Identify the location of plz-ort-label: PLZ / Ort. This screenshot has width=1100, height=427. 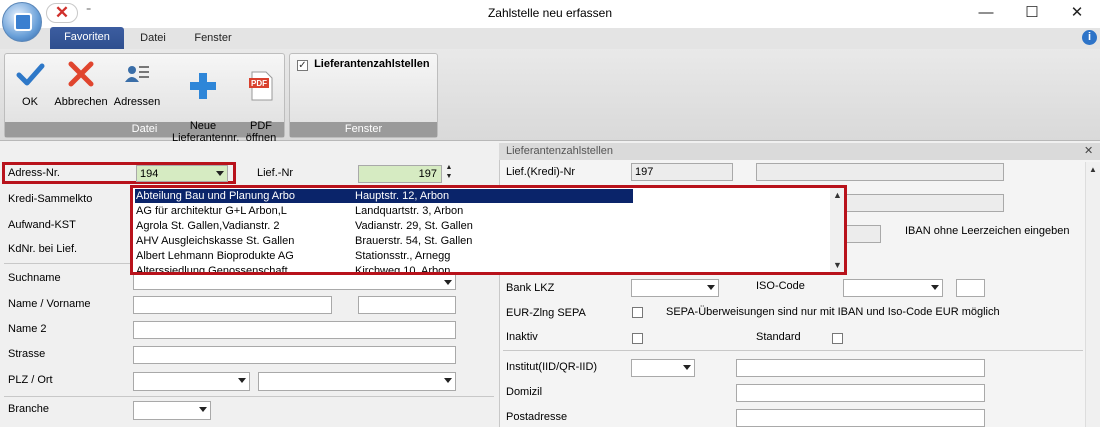
(30, 380).